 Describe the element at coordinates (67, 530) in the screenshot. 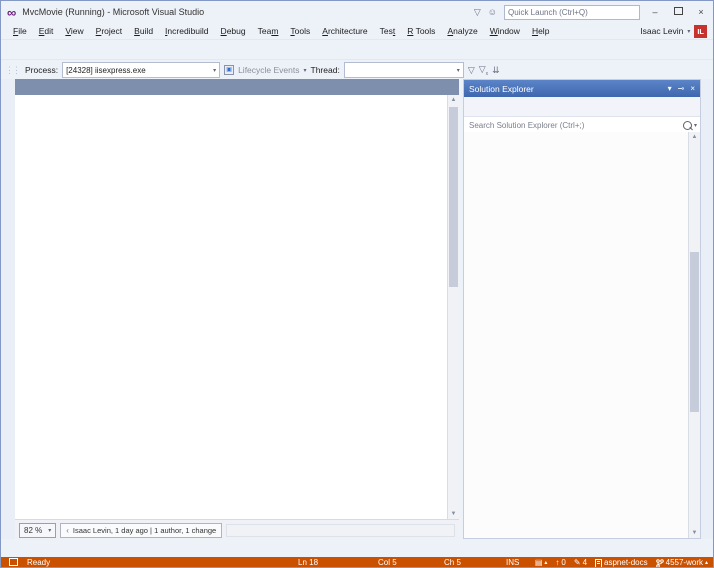

I see `chevron-left-icon: ‹` at that location.